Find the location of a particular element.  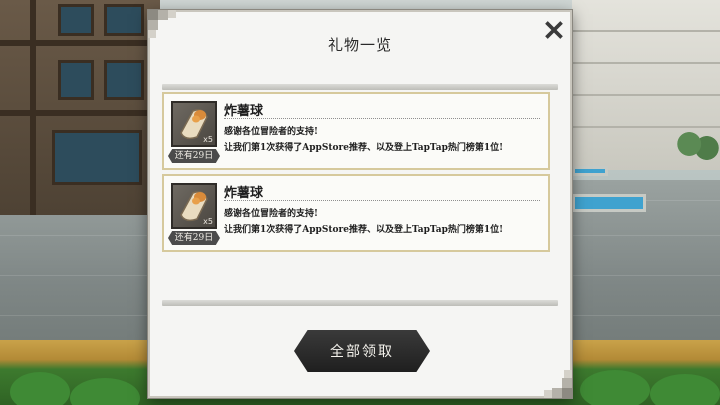

close-icon is located at coordinates (554, 30).